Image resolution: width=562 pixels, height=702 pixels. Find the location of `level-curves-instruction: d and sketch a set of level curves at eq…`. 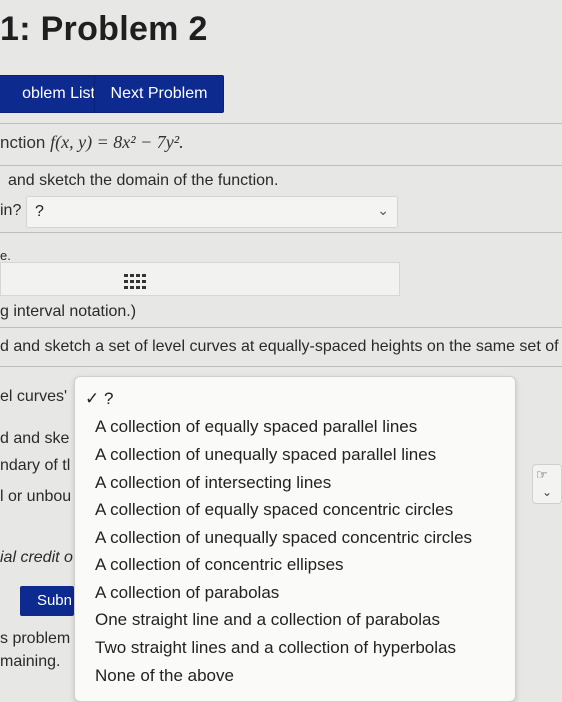

level-curves-instruction: d and sketch a set of level curves at eq… is located at coordinates (281, 346).